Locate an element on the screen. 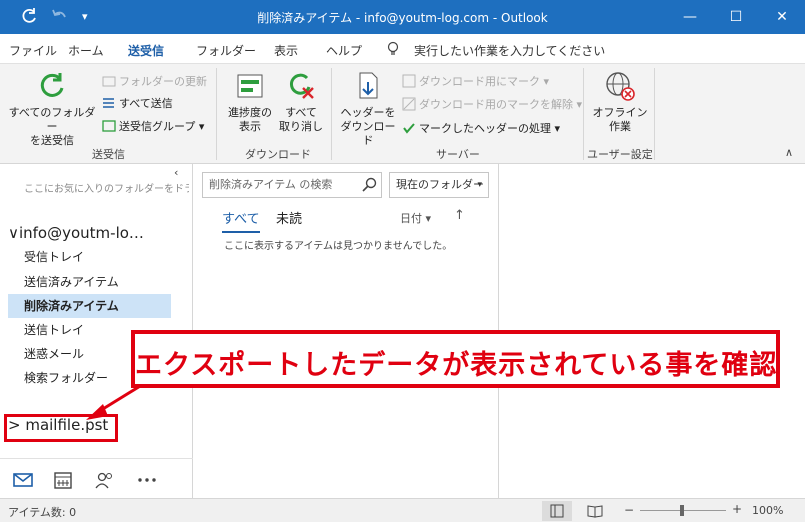 This screenshot has height=522, width=805. annotation-banner: エクスポートしたデータが表示されている事を確認 is located at coordinates (455, 359).